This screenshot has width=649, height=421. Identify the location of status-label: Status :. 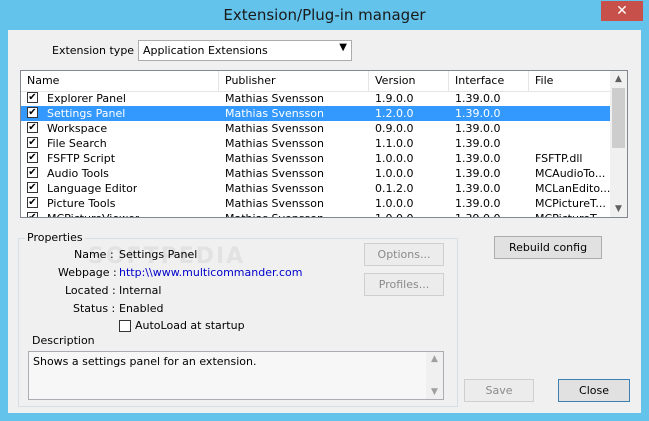
(94, 308).